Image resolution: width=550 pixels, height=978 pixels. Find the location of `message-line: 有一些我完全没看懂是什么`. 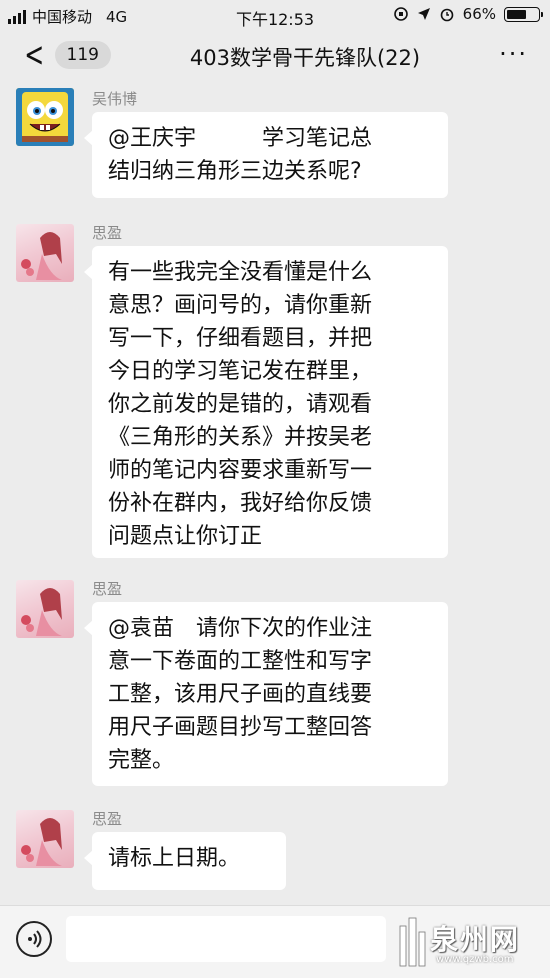

message-line: 有一些我完全没看懂是什么 is located at coordinates (240, 272).